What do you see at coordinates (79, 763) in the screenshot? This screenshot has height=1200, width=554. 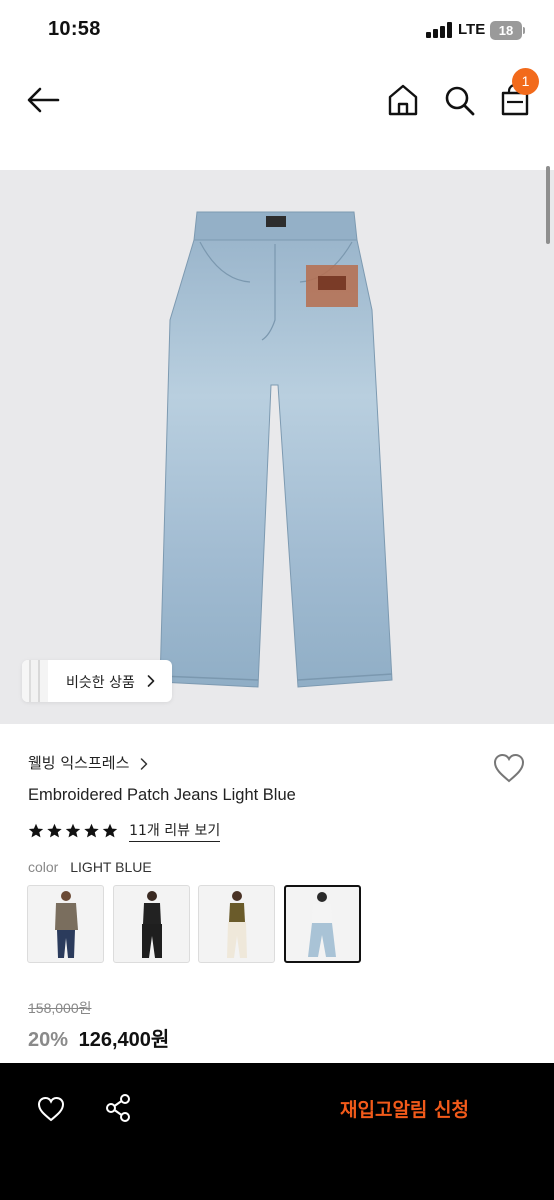 I see `brand-name: 웰빙 익스프레스` at bounding box center [79, 763].